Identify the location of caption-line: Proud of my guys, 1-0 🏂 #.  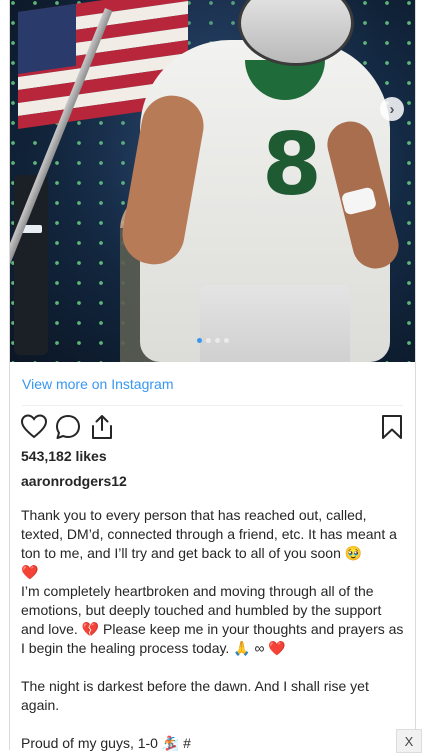
(106, 743).